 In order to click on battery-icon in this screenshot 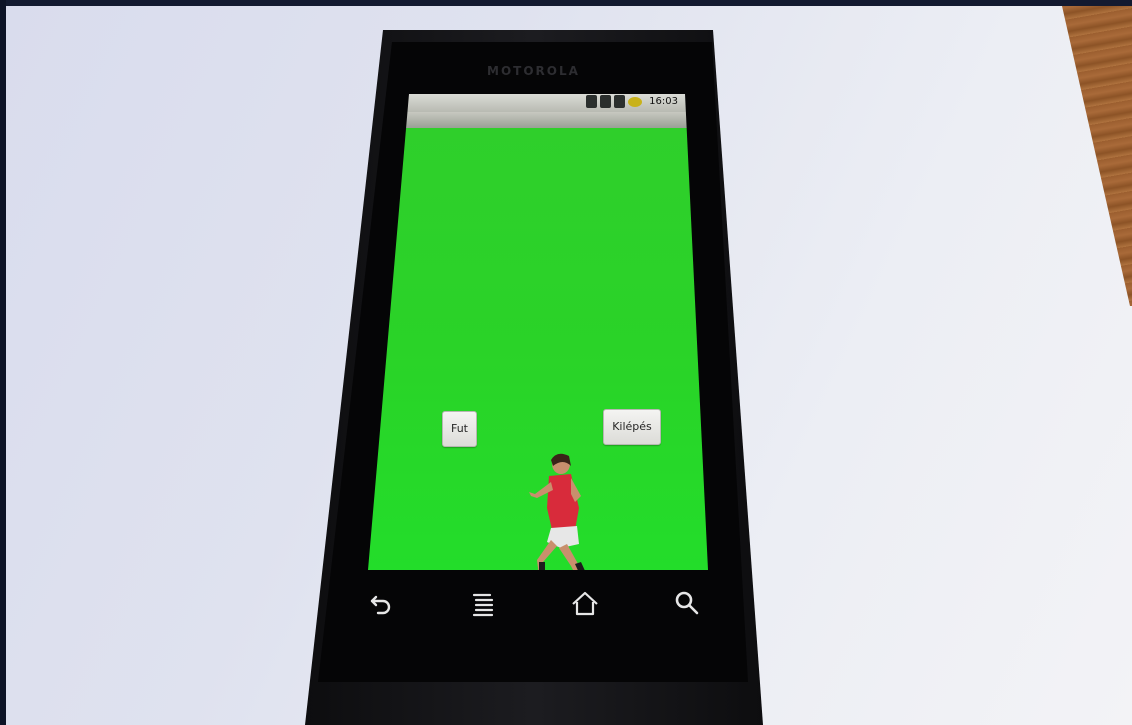, I will do `click(635, 101)`.